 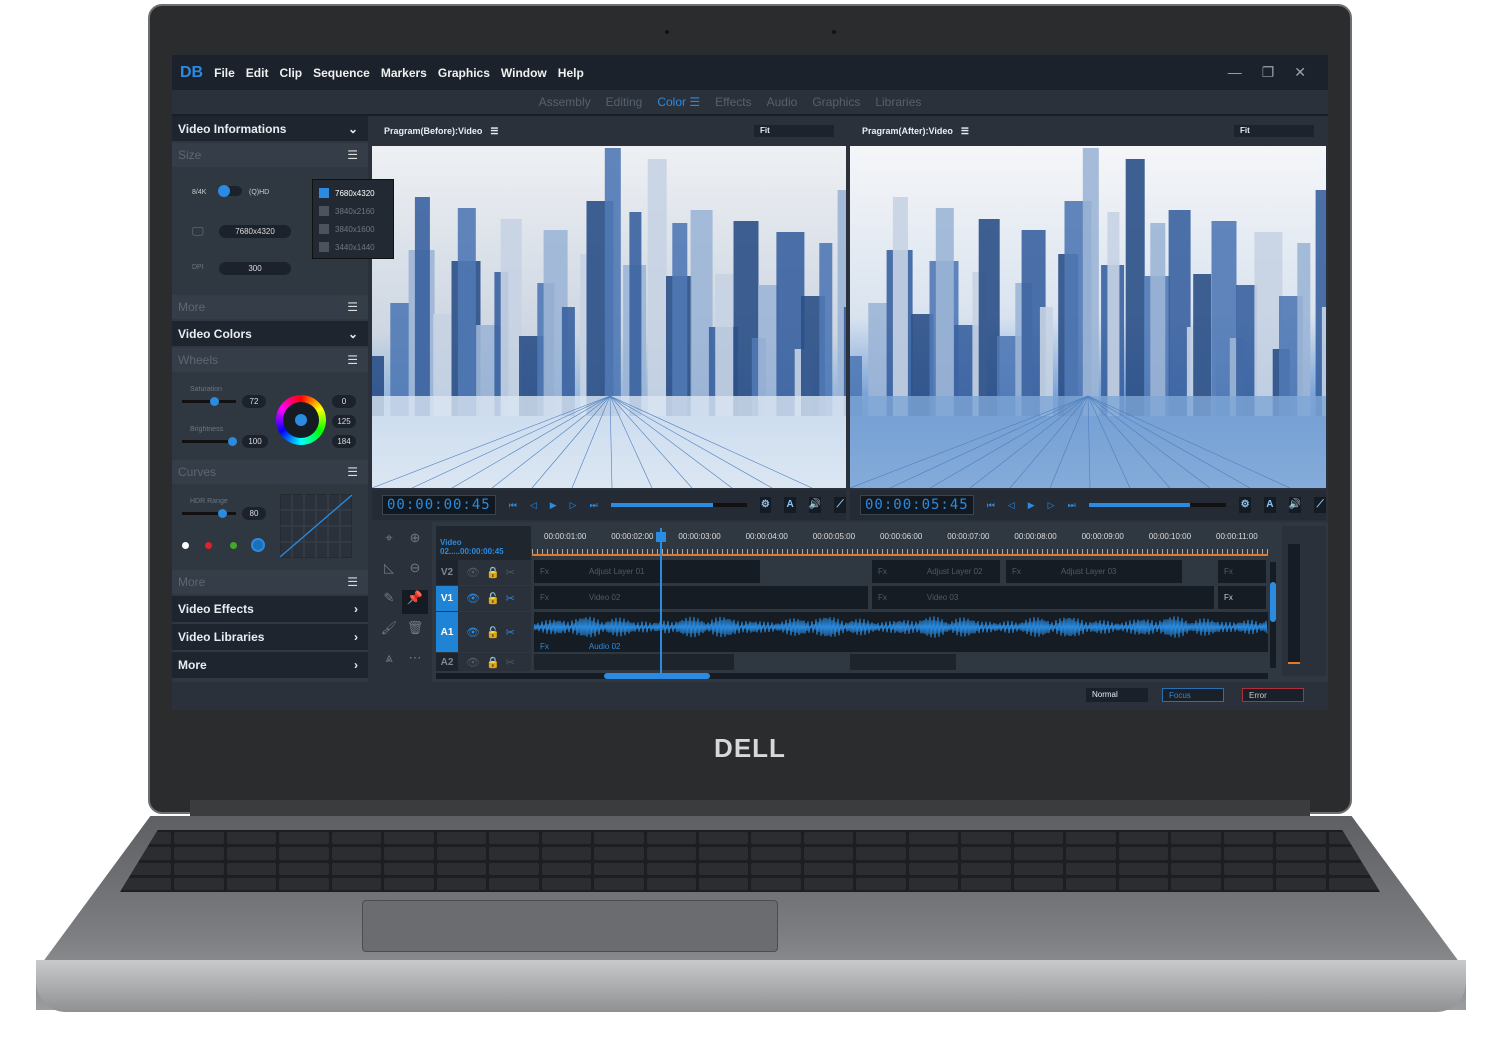 What do you see at coordinates (733, 102) in the screenshot?
I see `tab-effects: Effects` at bounding box center [733, 102].